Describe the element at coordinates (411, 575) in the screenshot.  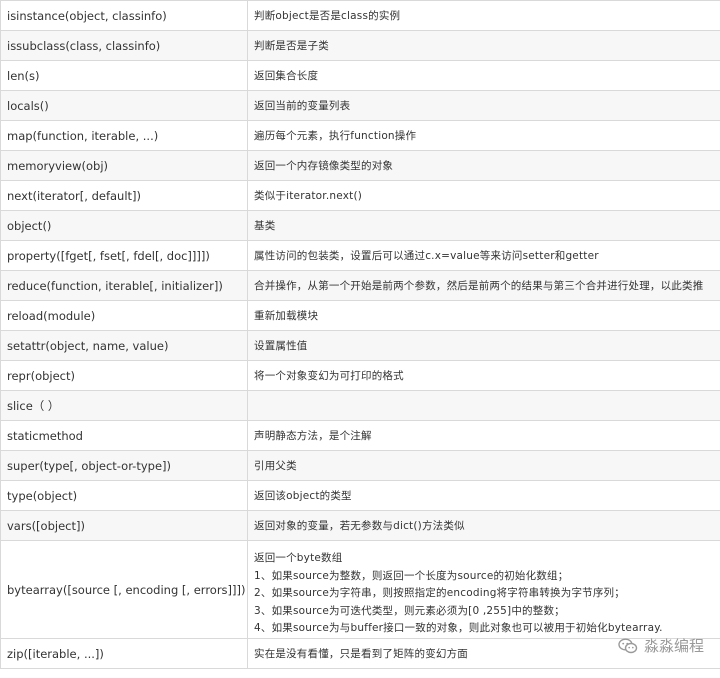
I see `description-line: 1、如果source为整数，则返回一个长度为source的初始化数组；` at that location.